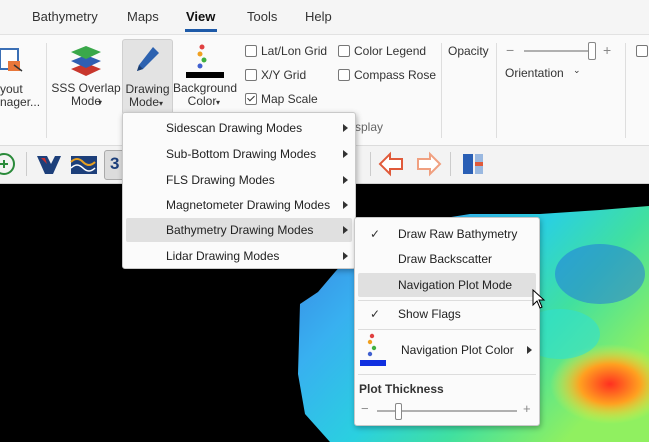 The width and height of the screenshot is (649, 442). What do you see at coordinates (458, 234) in the screenshot?
I see `menu-item-label: Draw Raw Bathymetry` at bounding box center [458, 234].